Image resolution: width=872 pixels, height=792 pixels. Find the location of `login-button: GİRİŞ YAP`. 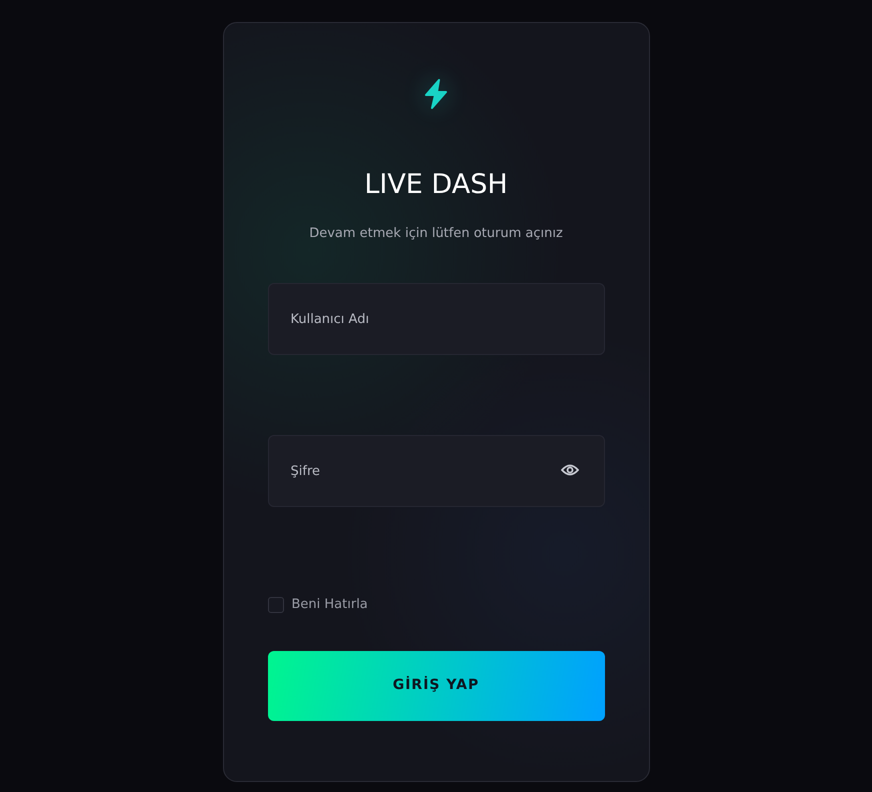

login-button: GİRİŞ YAP is located at coordinates (436, 685).